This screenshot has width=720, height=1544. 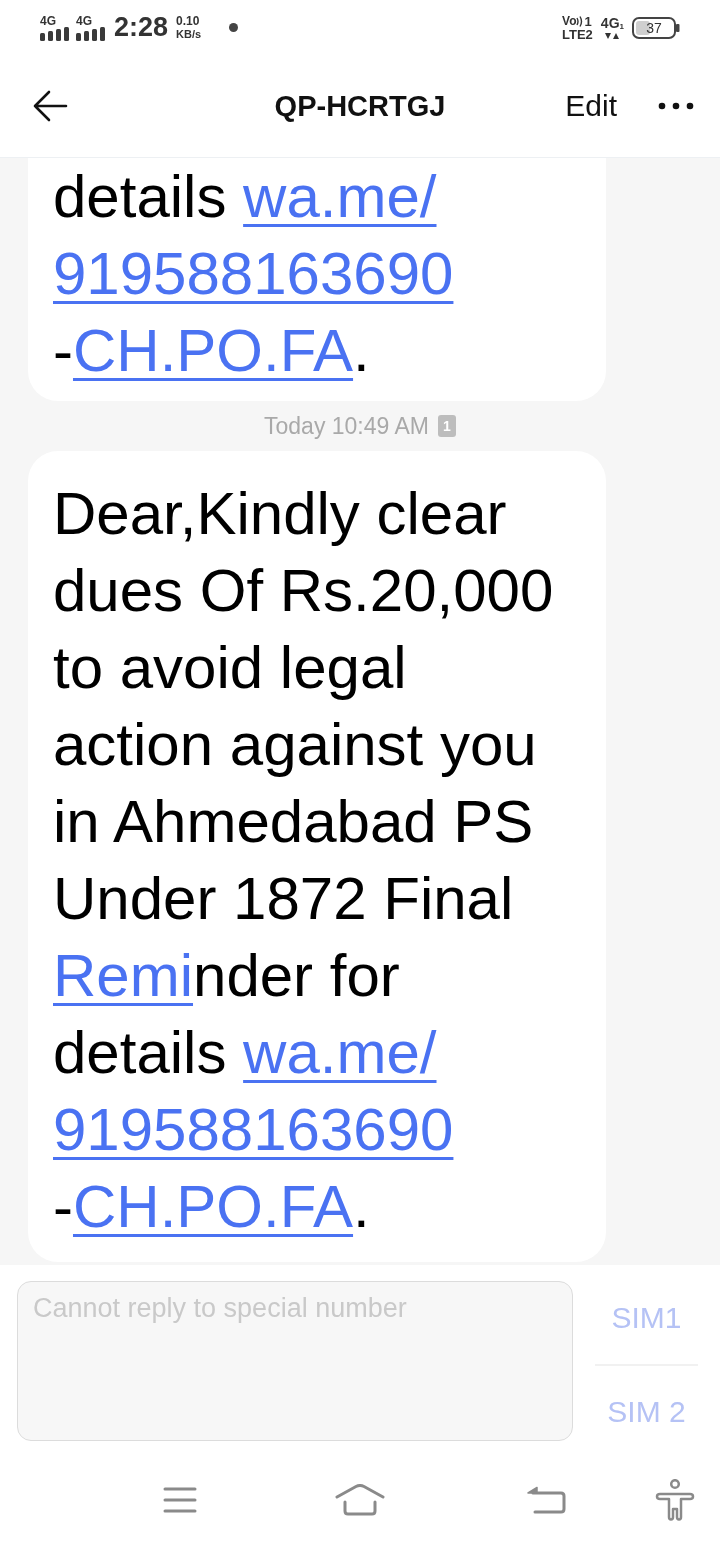 I want to click on menu-button, so click(x=180, y=1499).